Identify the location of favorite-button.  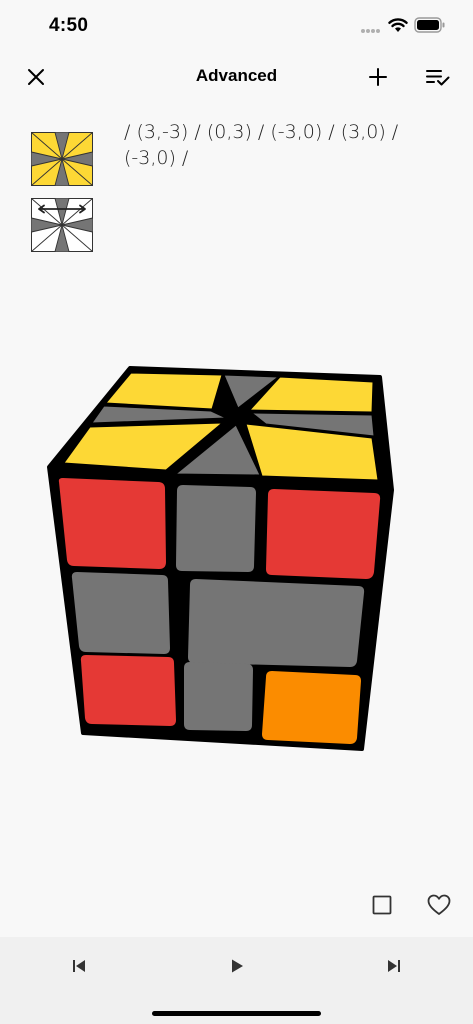
(439, 905).